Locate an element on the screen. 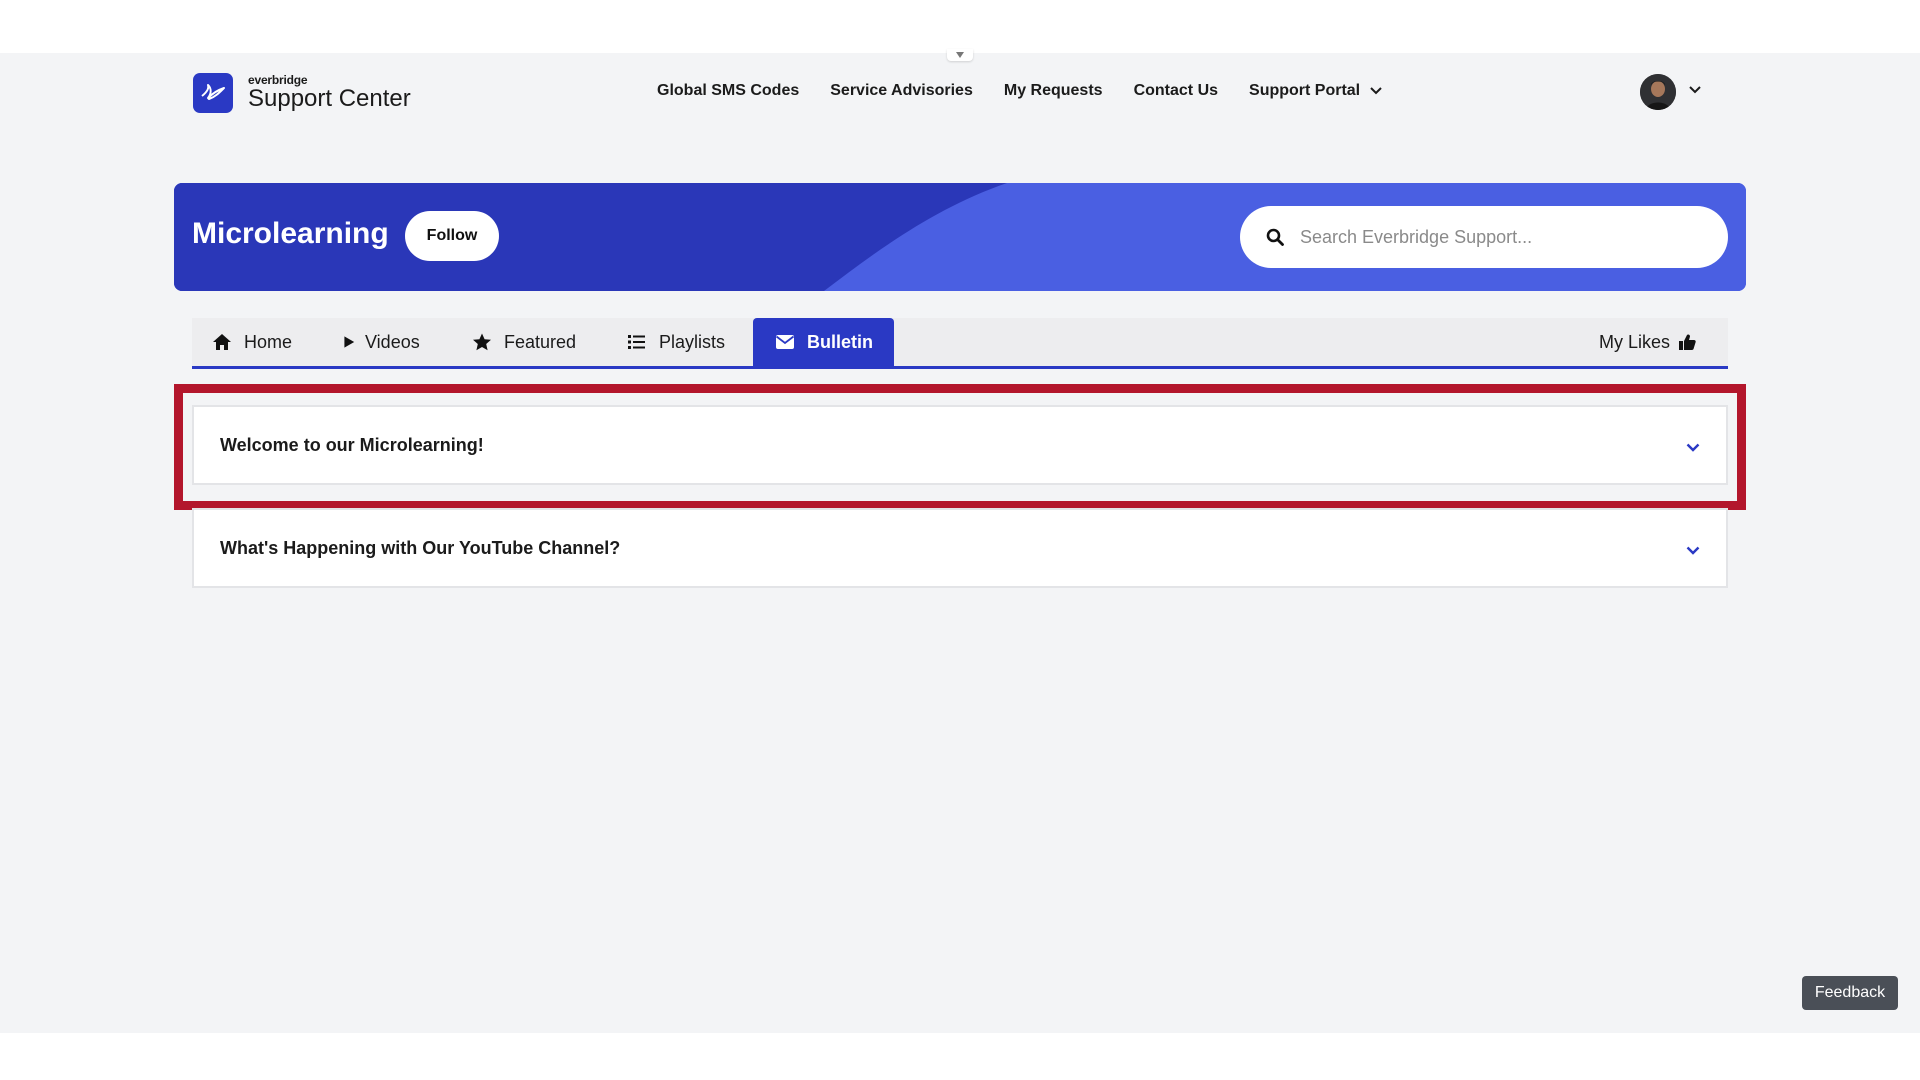 This screenshot has height=1080, width=1920. play-icon is located at coordinates (349, 342).